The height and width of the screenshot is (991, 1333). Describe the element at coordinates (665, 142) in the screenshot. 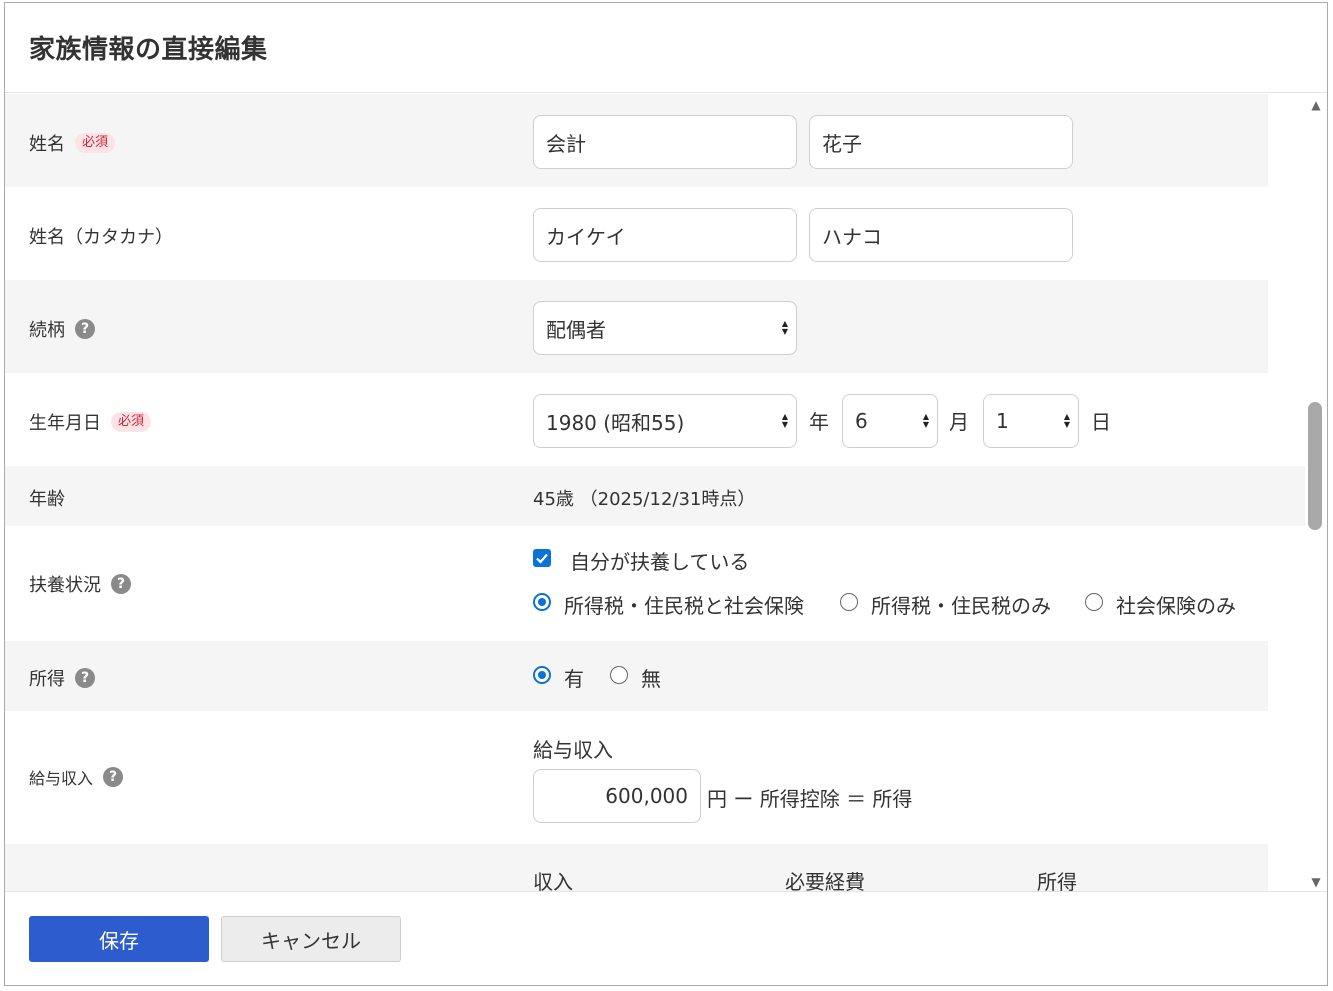

I see `last-name-input: 会計` at that location.